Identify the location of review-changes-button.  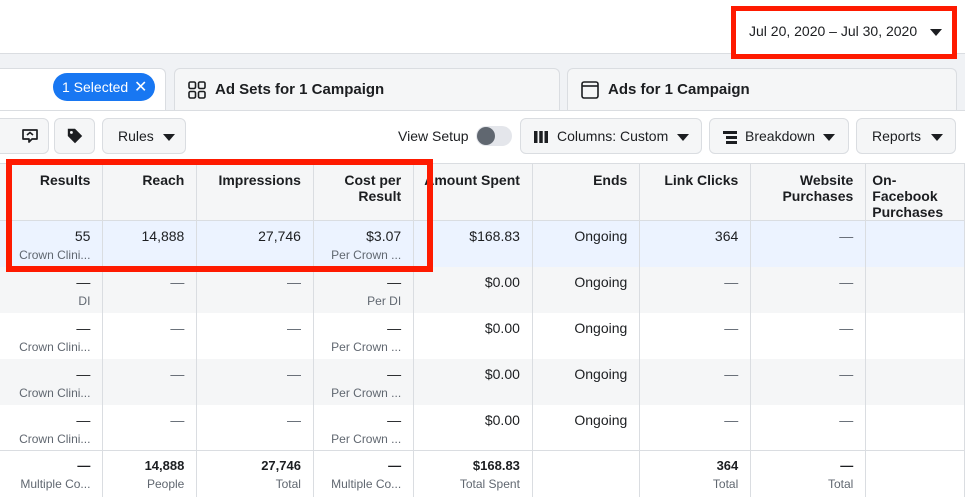
(24, 136).